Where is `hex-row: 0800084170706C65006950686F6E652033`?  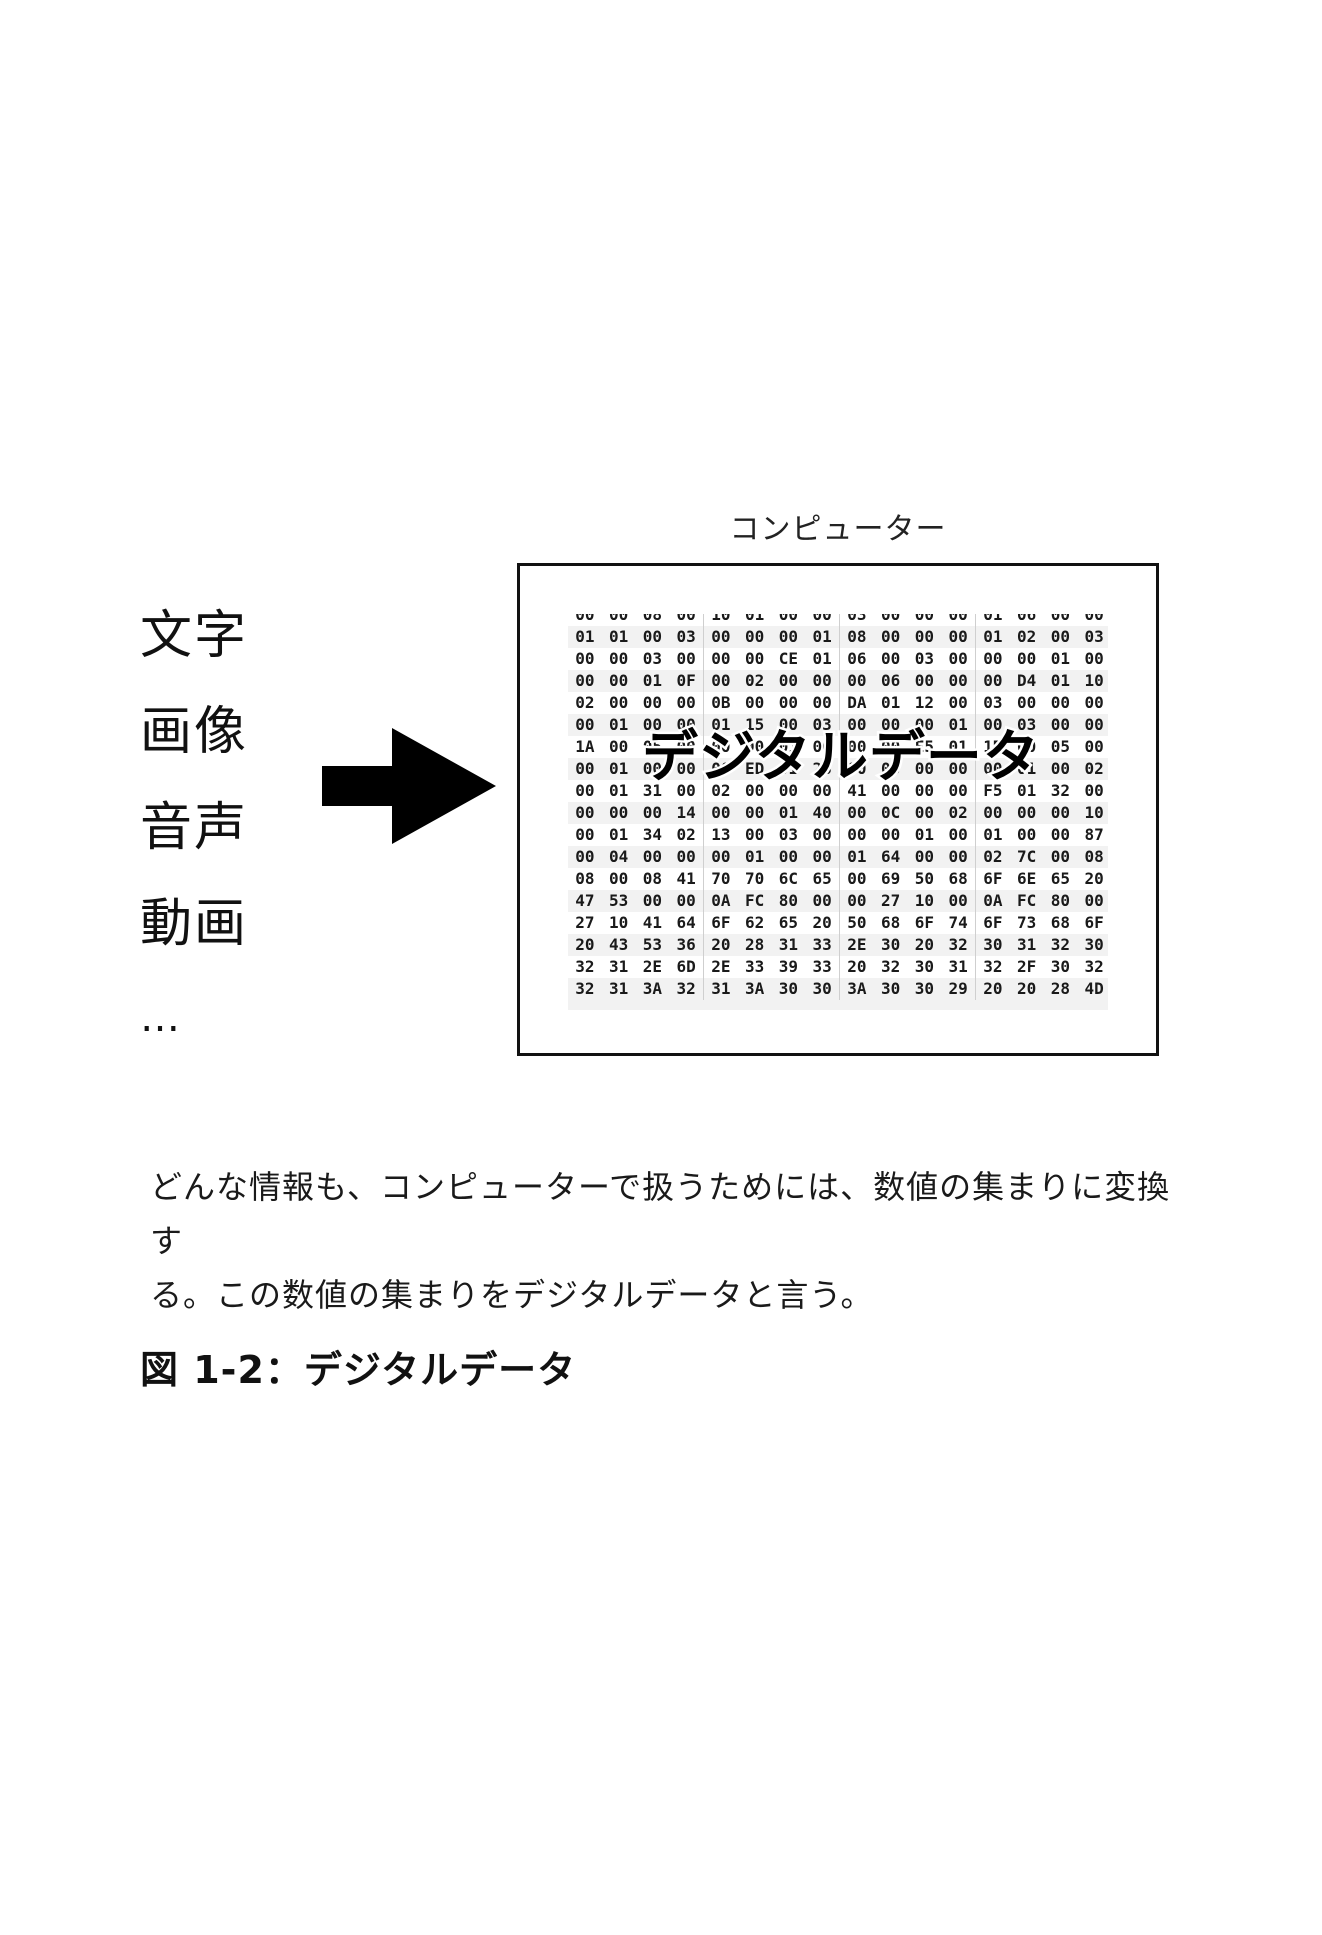 hex-row: 0800084170706C65006950686F6E652033 is located at coordinates (838, 879).